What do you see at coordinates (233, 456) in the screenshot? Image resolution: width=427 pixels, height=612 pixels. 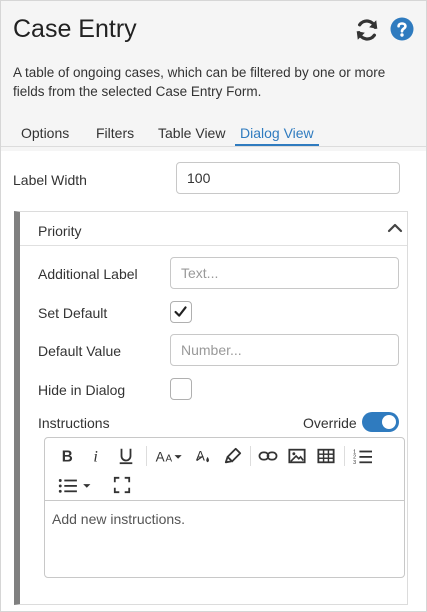 I see `highlight-icon` at bounding box center [233, 456].